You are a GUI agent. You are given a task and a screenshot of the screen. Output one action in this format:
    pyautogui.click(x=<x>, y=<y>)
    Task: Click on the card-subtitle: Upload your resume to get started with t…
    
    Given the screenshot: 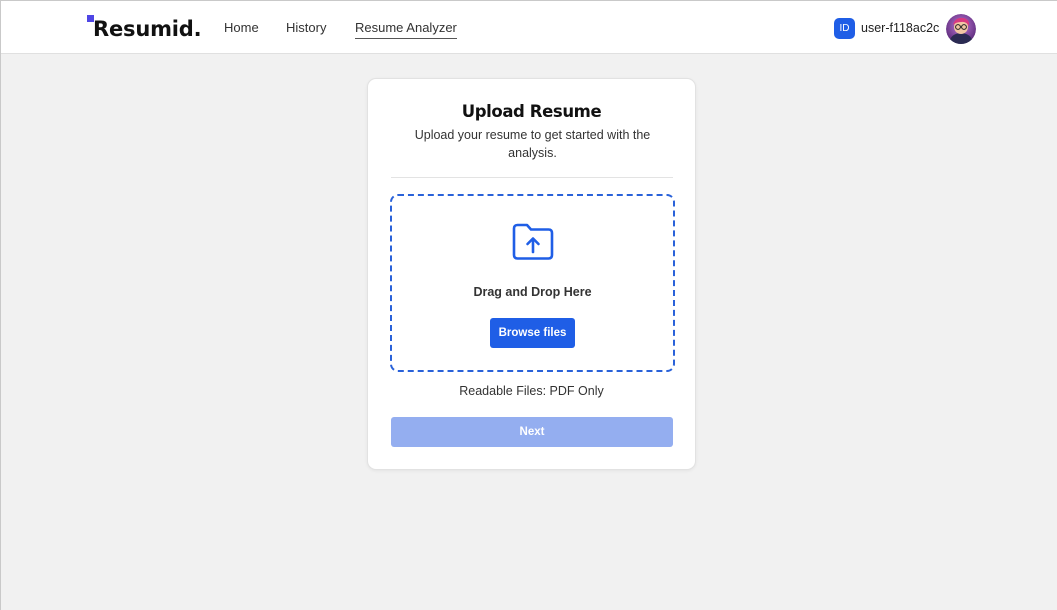 What is the action you would take?
    pyautogui.click(x=532, y=144)
    